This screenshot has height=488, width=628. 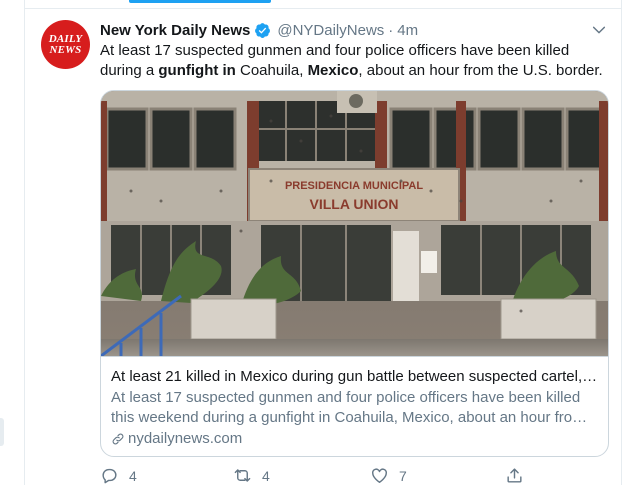 I want to click on sign-line-1: PRESIDENCIA MUNICIPAL, so click(x=354, y=186).